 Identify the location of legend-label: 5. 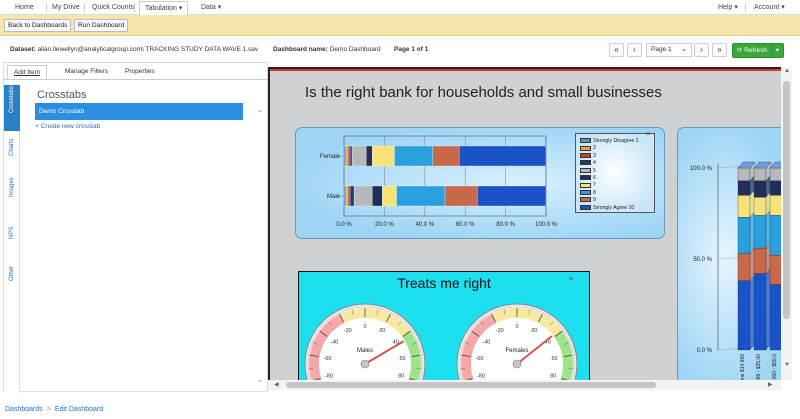
(594, 170).